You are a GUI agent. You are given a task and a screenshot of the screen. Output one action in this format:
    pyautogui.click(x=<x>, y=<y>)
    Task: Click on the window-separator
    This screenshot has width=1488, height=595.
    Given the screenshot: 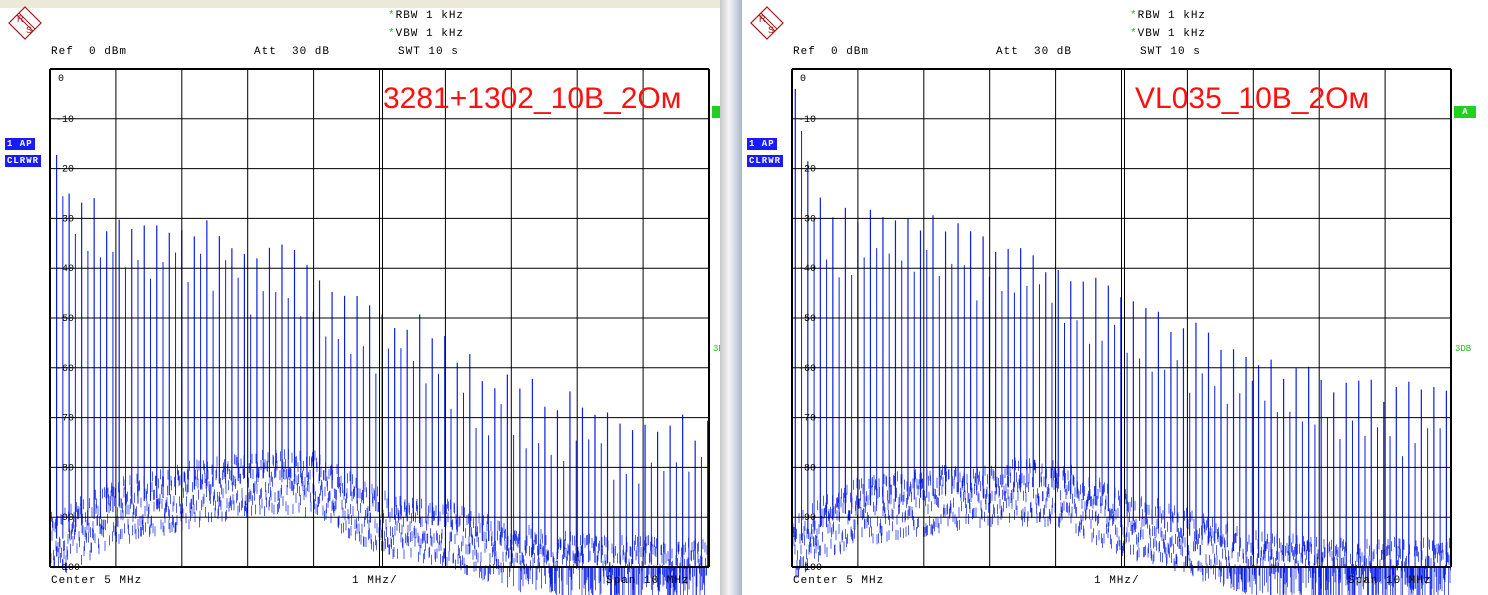 What is the action you would take?
    pyautogui.click(x=731, y=297)
    